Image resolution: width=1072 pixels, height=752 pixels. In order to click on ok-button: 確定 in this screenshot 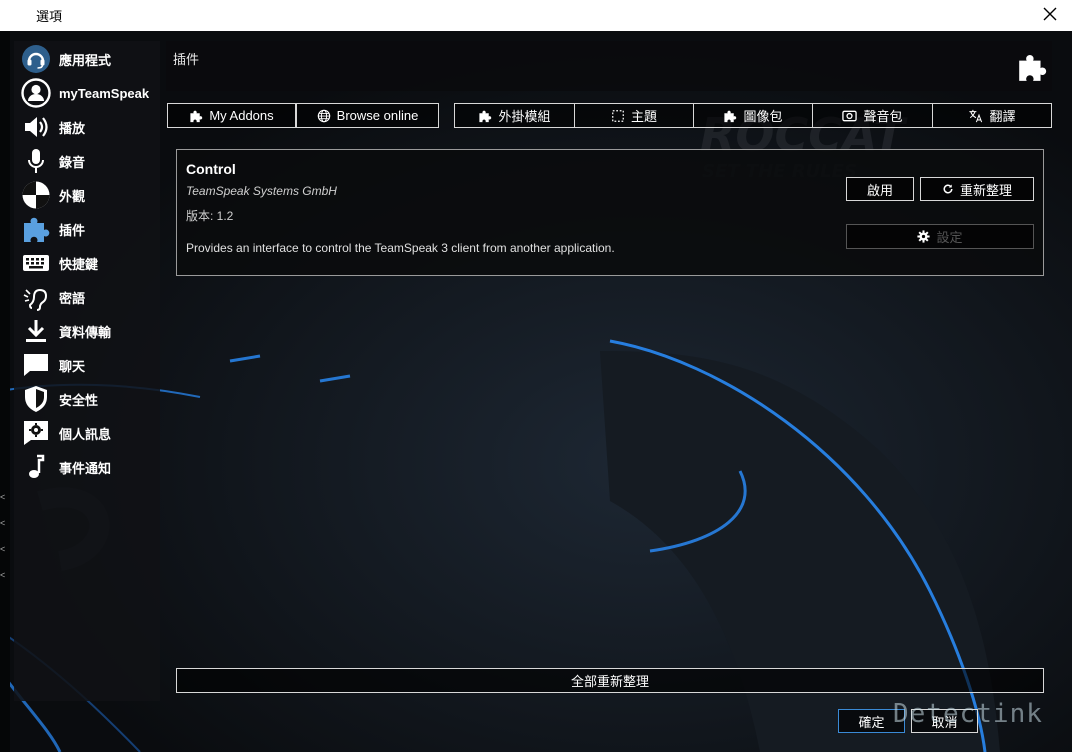, I will do `click(871, 721)`.